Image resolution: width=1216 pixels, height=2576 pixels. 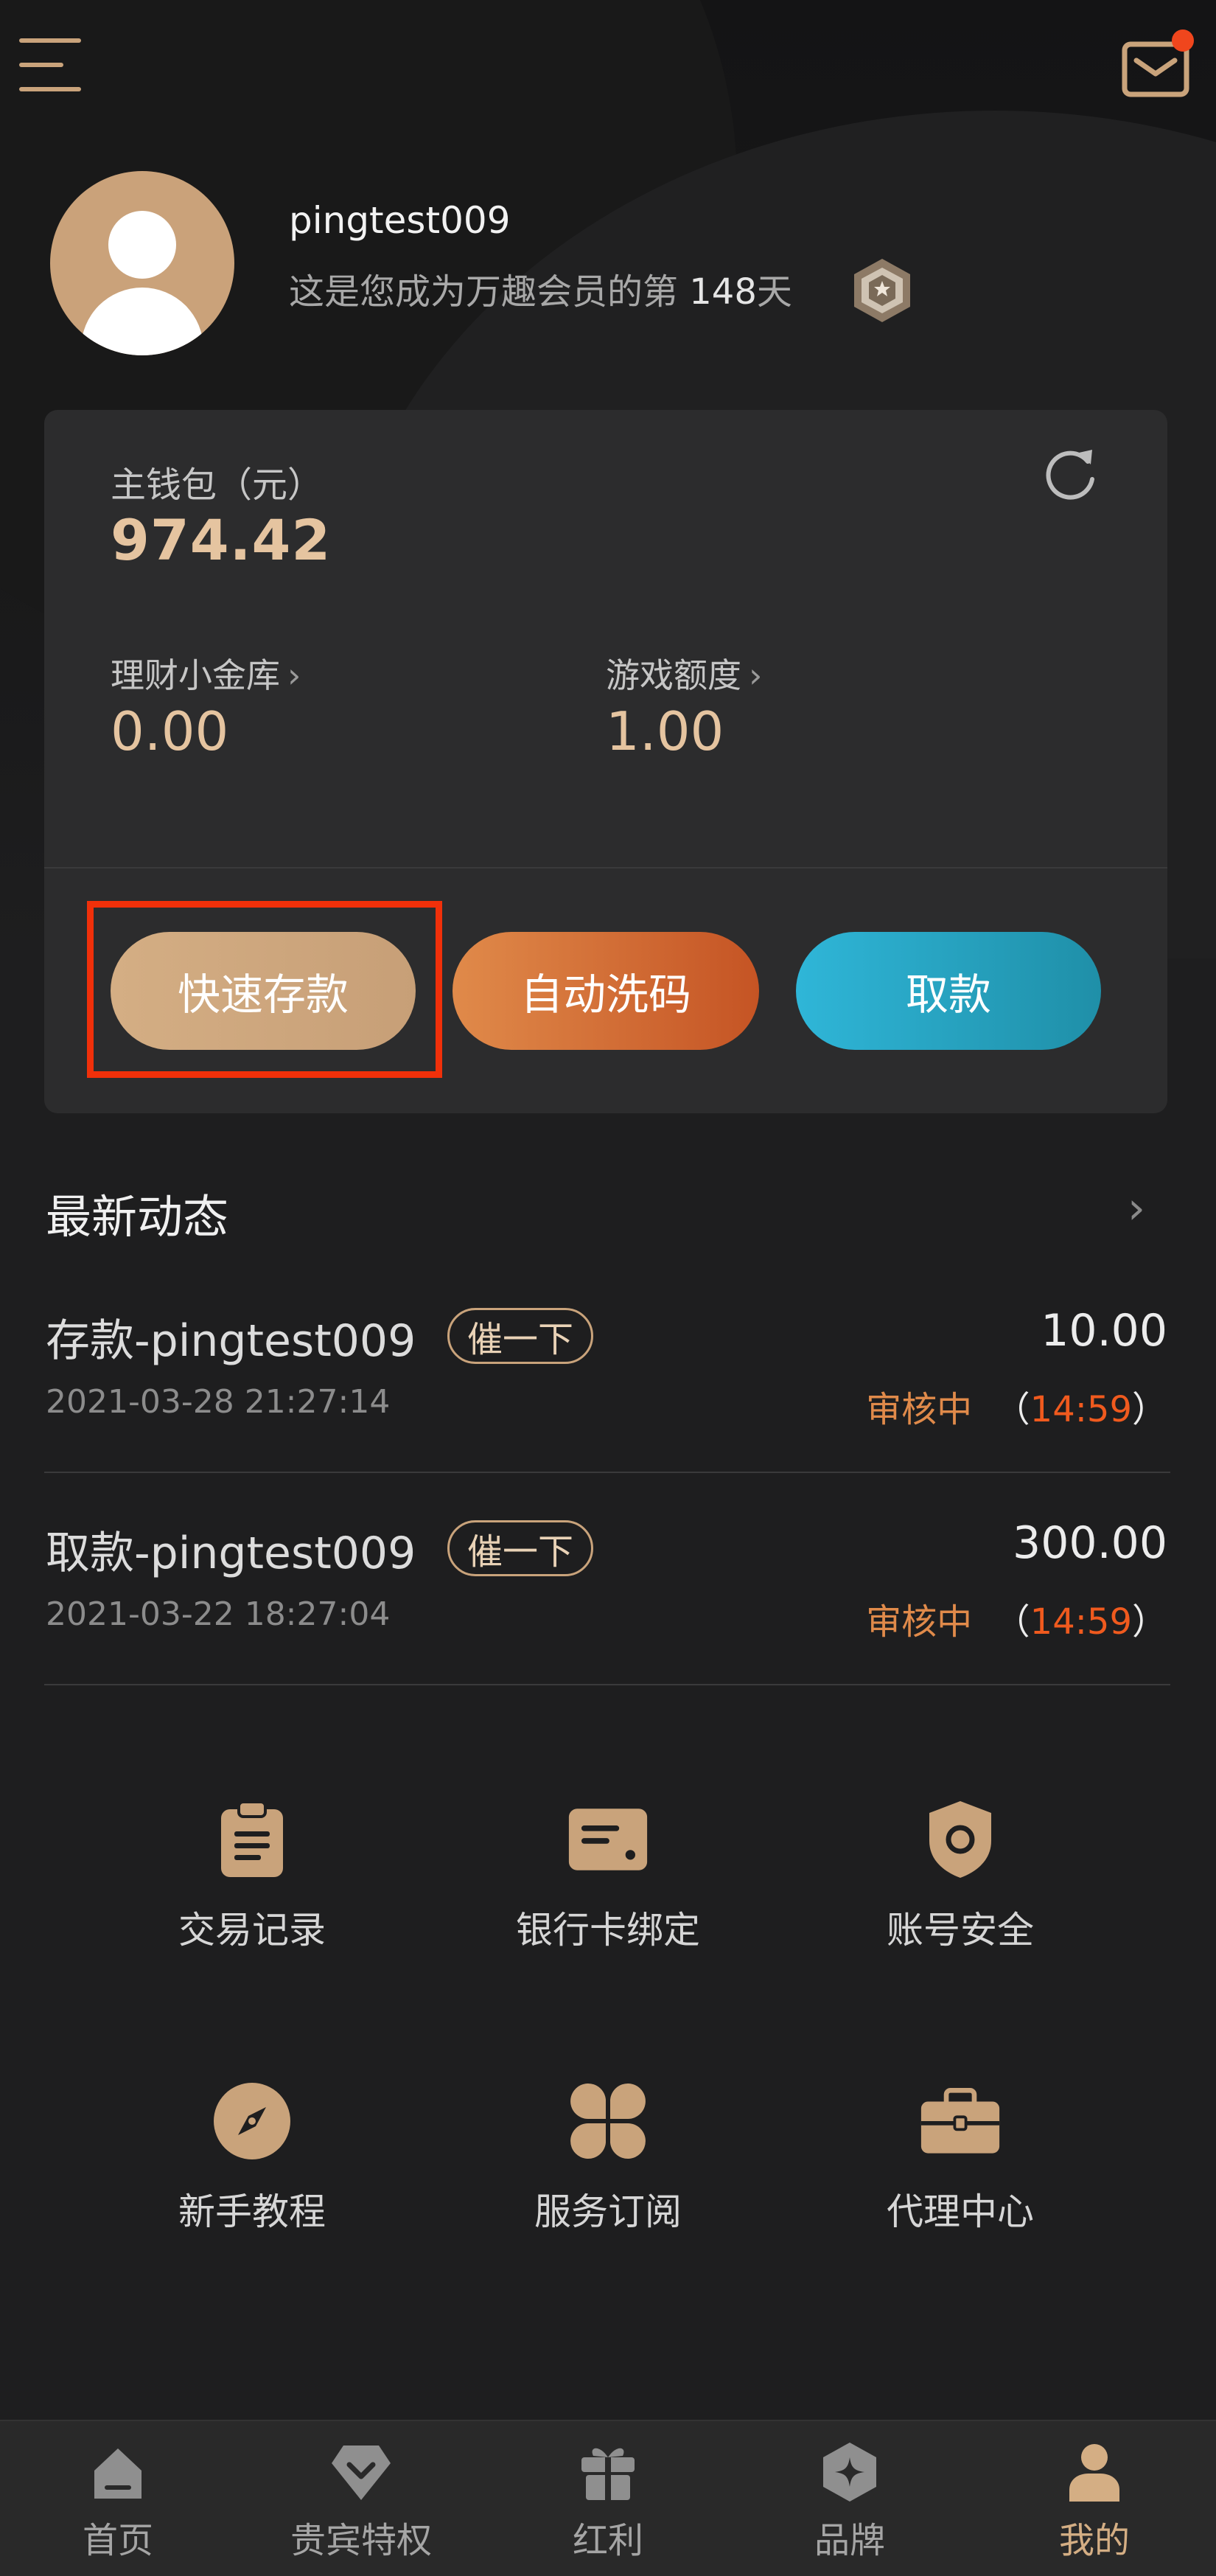 What do you see at coordinates (252, 2121) in the screenshot?
I see `compass-icon` at bounding box center [252, 2121].